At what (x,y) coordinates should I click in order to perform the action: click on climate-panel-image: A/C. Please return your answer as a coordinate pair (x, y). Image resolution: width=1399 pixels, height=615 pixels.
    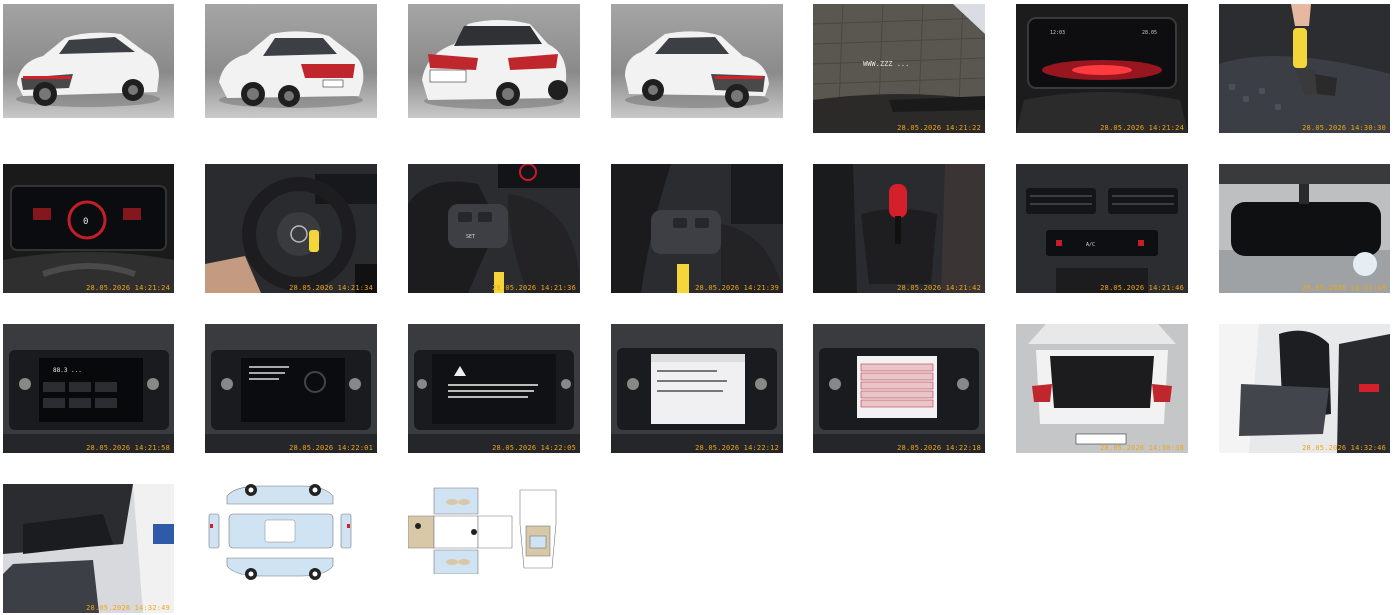
    Looking at the image, I should click on (1102, 228).